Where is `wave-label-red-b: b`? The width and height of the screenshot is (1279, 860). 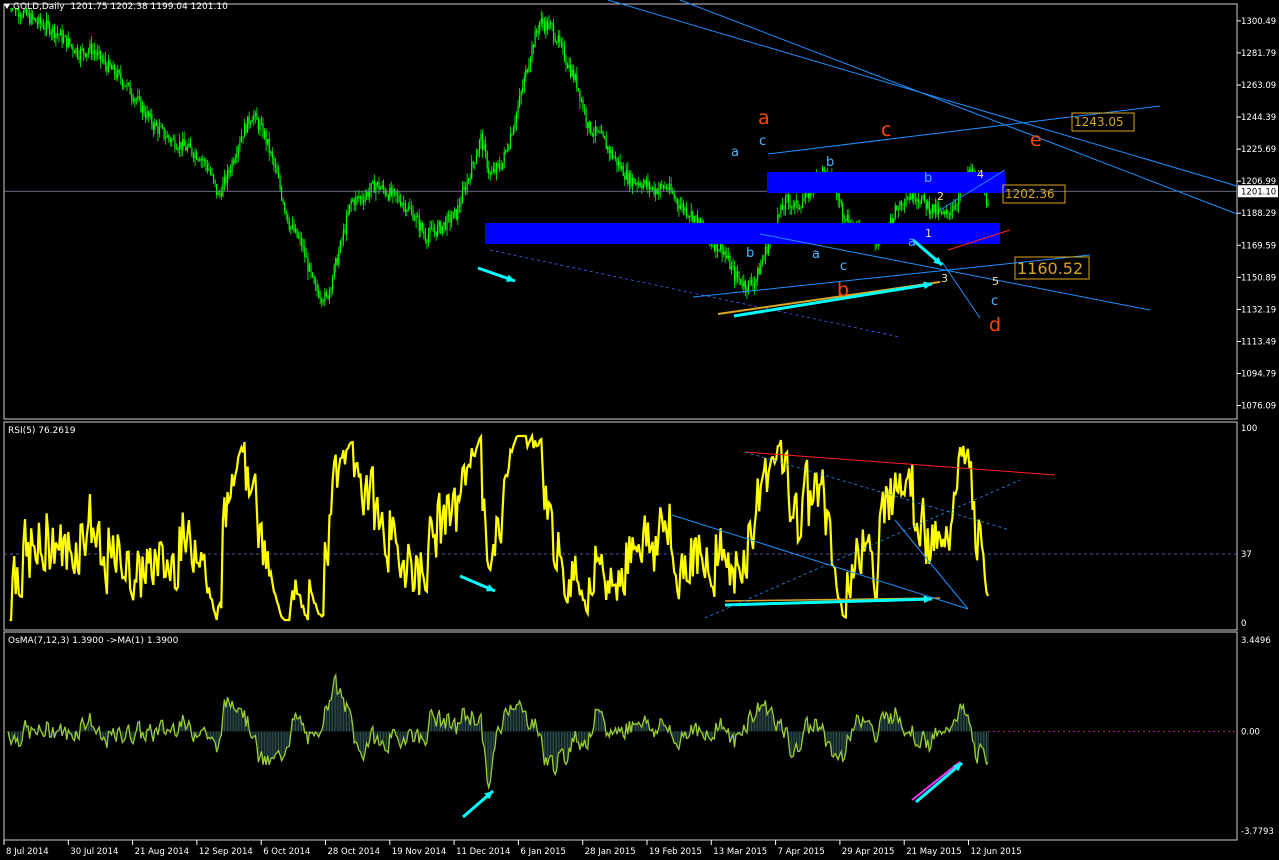 wave-label-red-b: b is located at coordinates (843, 290).